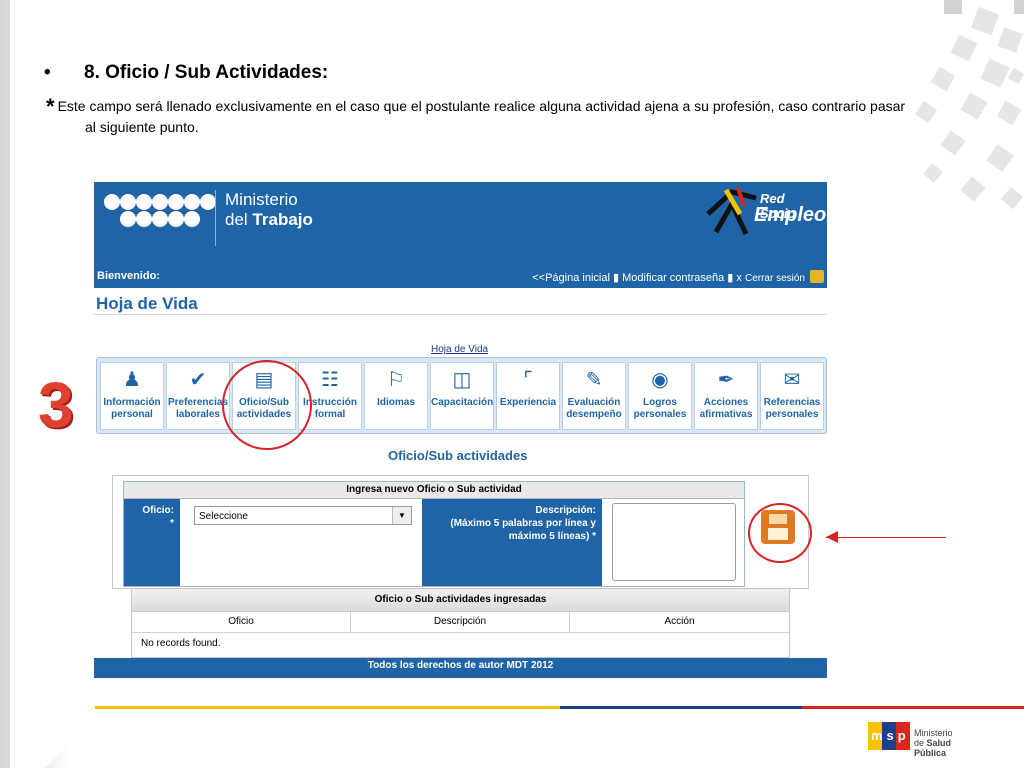 This screenshot has width=1024, height=780. Describe the element at coordinates (726, 414) in the screenshot. I see `tab-label: afirmativas` at that location.